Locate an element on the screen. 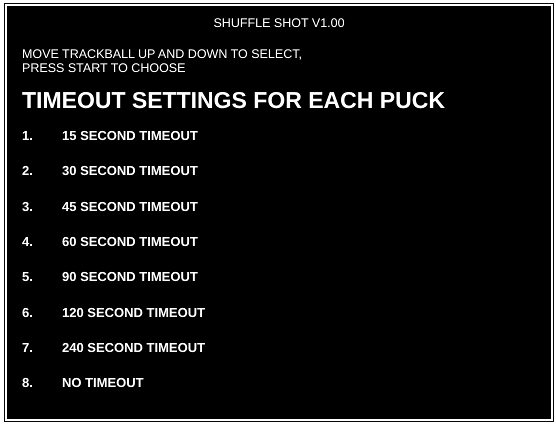 This screenshot has height=431, width=556. option-number: 6. is located at coordinates (27, 312).